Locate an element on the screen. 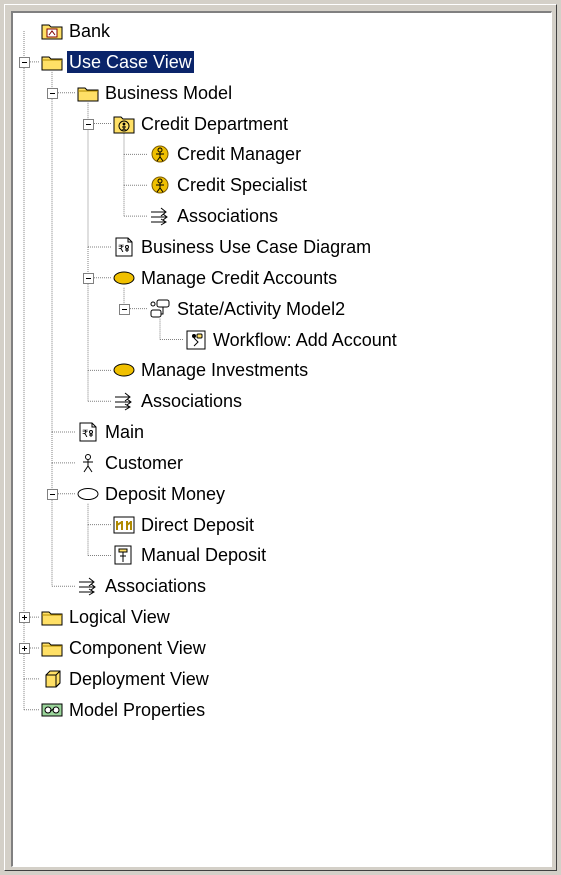  tree-node-label: Manage Investments is located at coordinates (224, 370).